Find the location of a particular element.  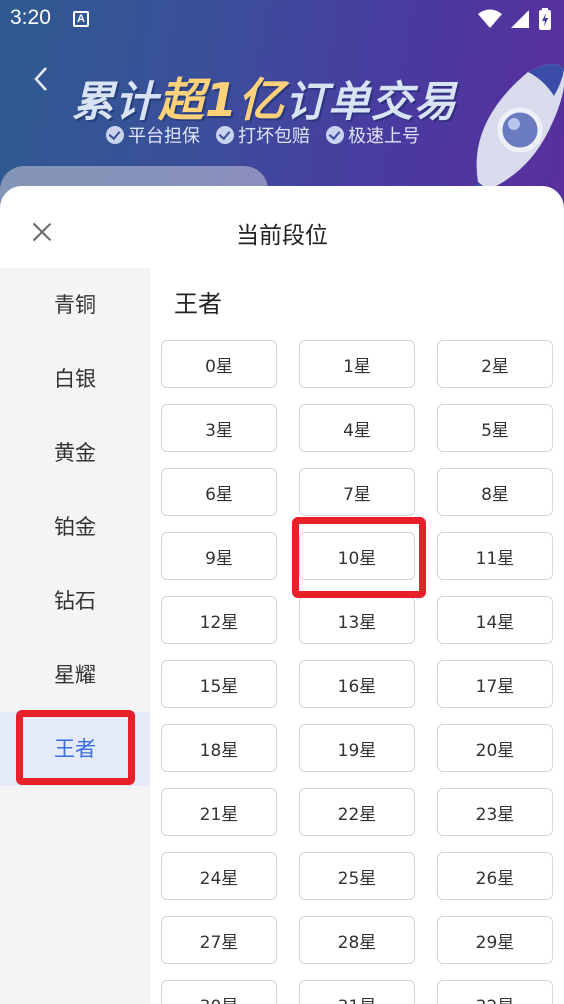

star-option-button: 6星 is located at coordinates (219, 492).